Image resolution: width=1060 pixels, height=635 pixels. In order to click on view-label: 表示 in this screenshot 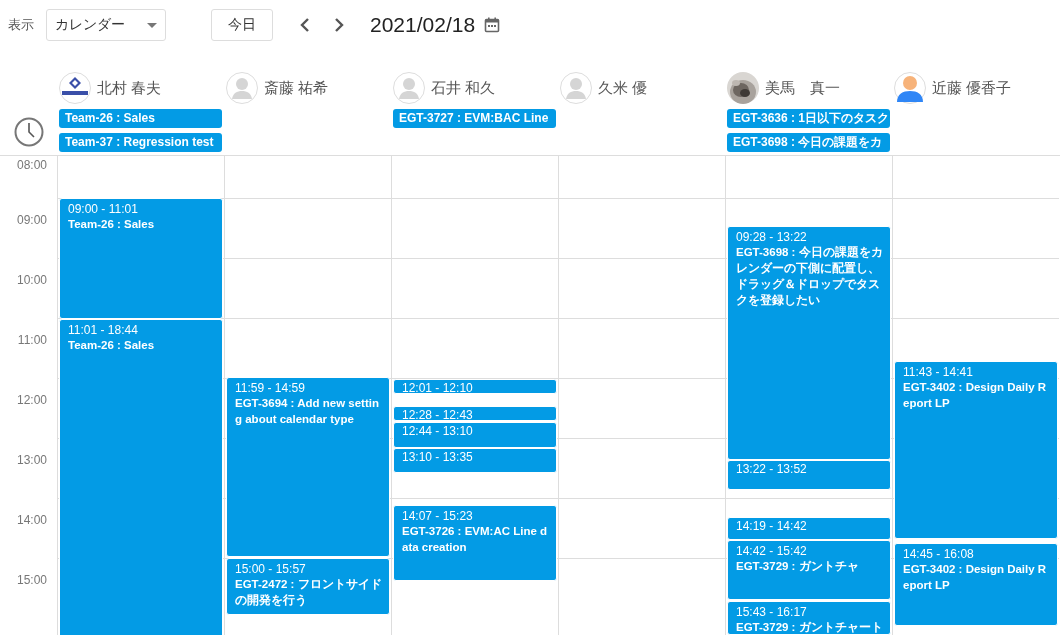, I will do `click(21, 25)`.